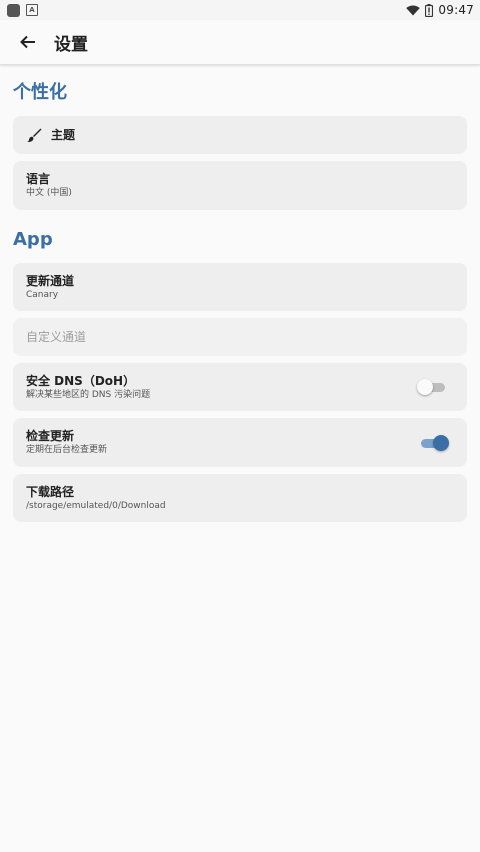 This screenshot has height=852, width=480. Describe the element at coordinates (413, 10) in the screenshot. I see `wifi-icon` at that location.